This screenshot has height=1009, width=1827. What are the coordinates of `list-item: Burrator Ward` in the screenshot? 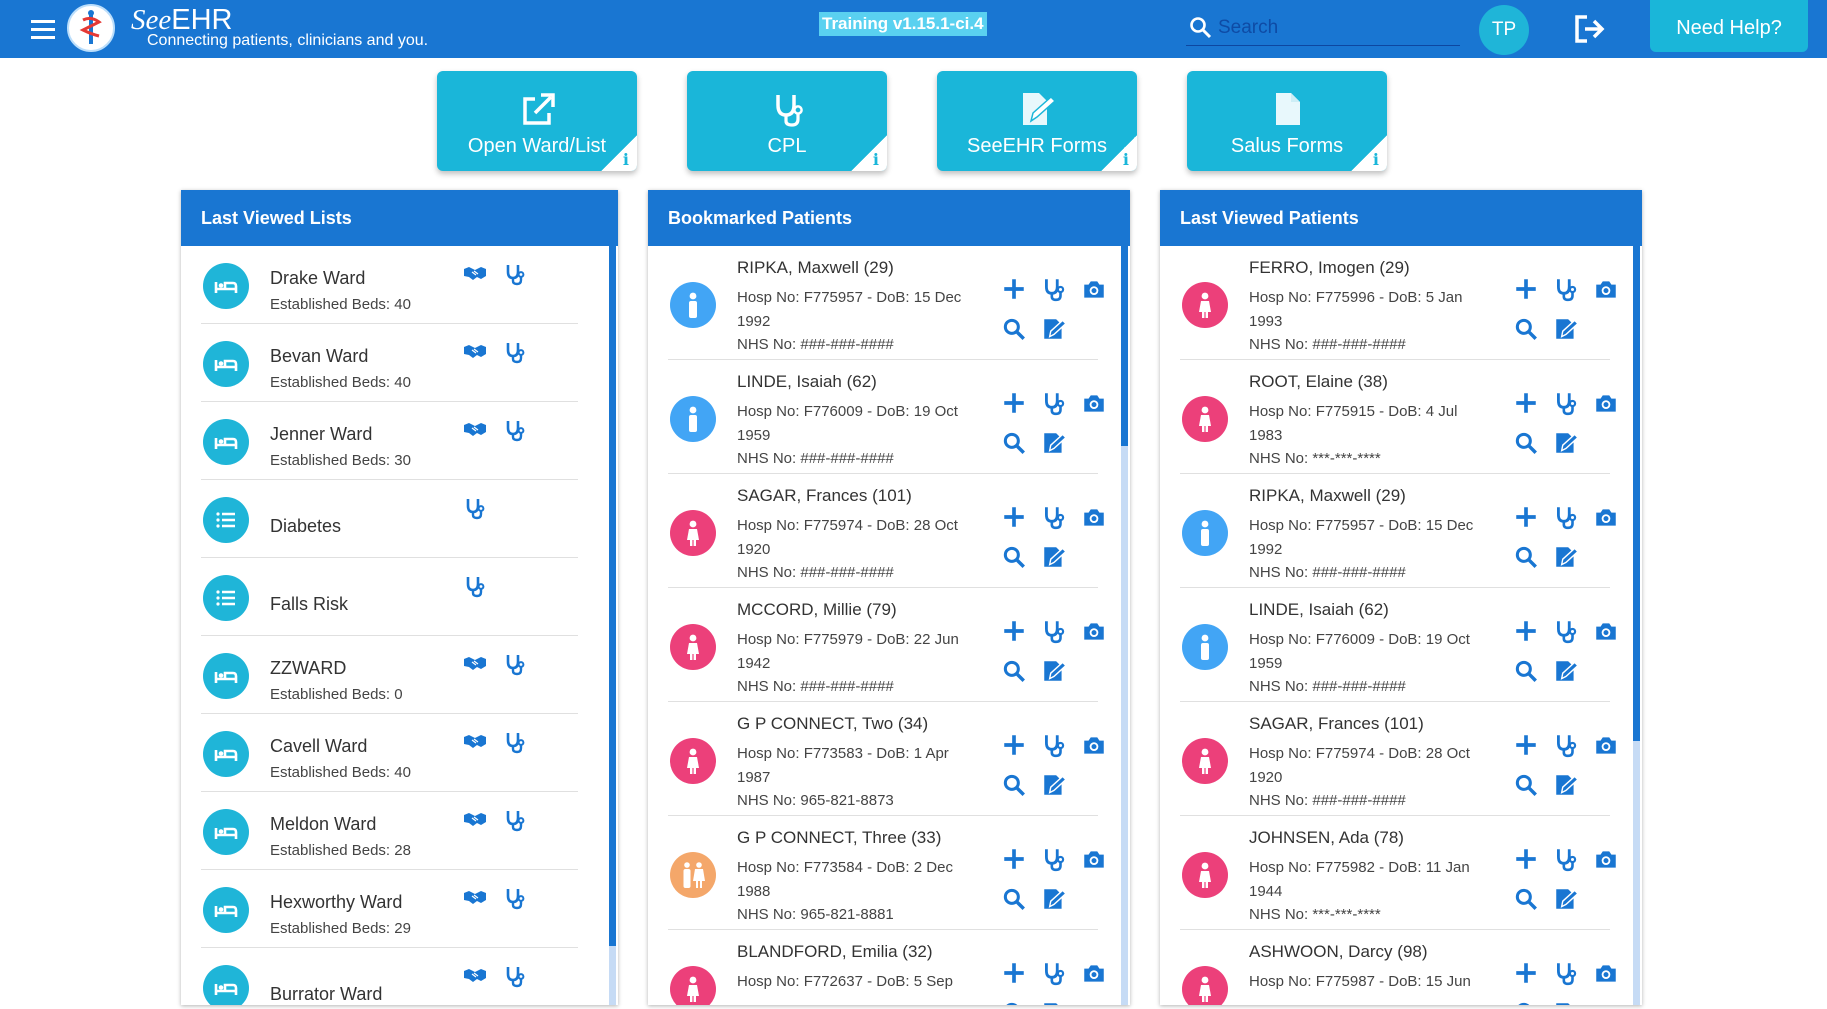 It's located at (389, 976).